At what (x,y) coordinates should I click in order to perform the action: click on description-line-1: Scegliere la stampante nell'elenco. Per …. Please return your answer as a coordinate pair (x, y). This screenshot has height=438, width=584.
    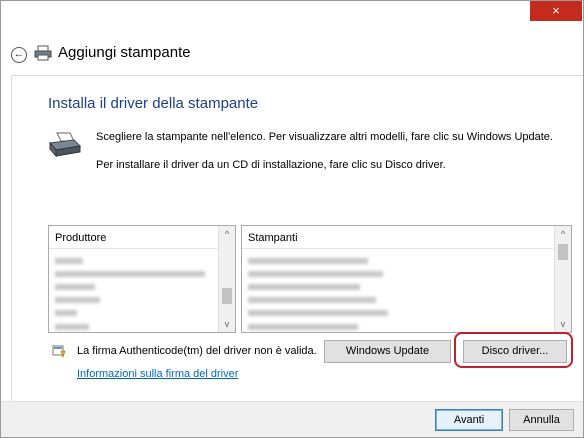
    Looking at the image, I should click on (324, 137).